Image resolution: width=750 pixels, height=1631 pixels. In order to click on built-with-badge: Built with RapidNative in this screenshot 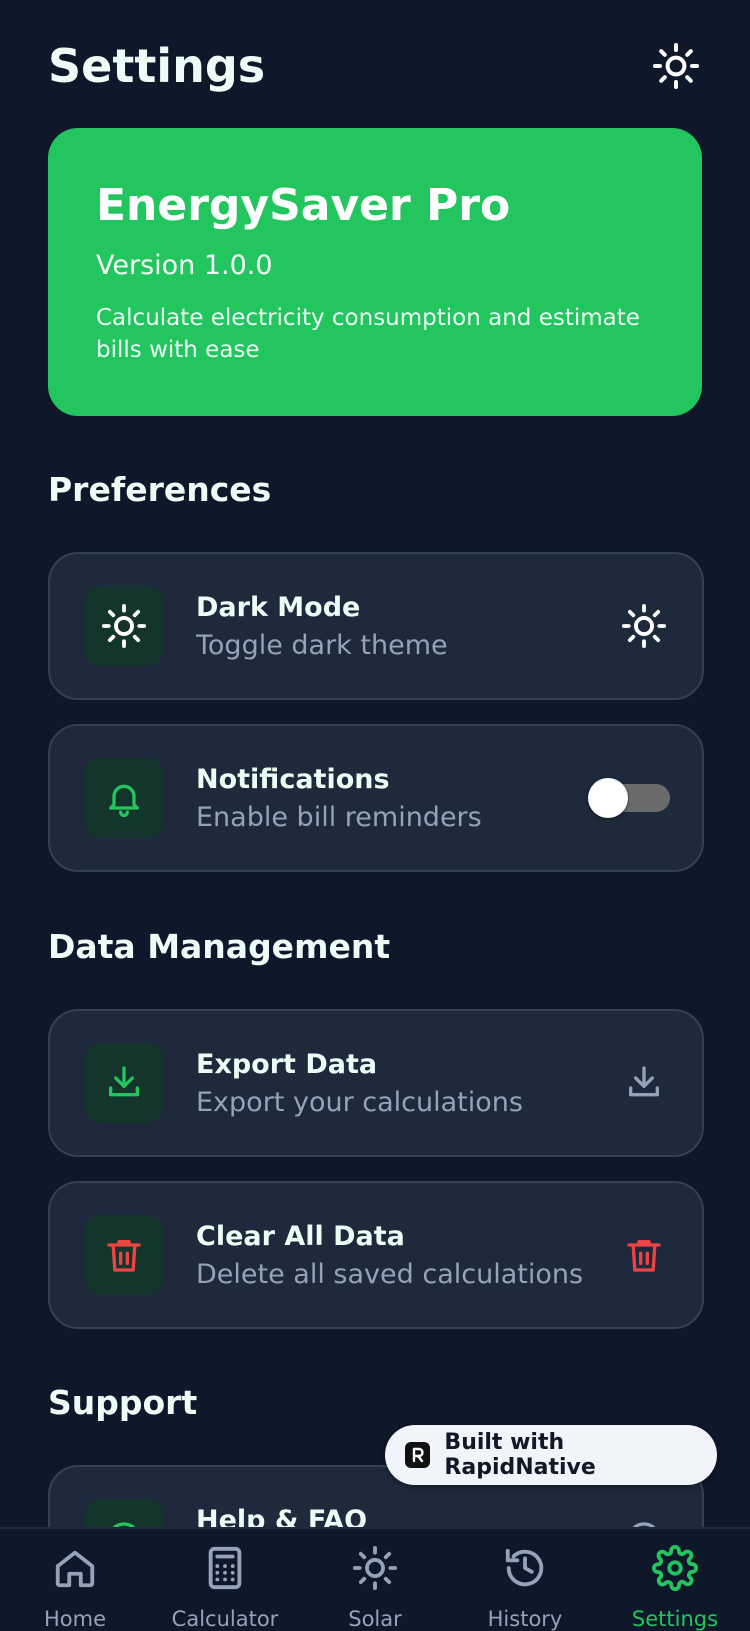, I will do `click(551, 1455)`.